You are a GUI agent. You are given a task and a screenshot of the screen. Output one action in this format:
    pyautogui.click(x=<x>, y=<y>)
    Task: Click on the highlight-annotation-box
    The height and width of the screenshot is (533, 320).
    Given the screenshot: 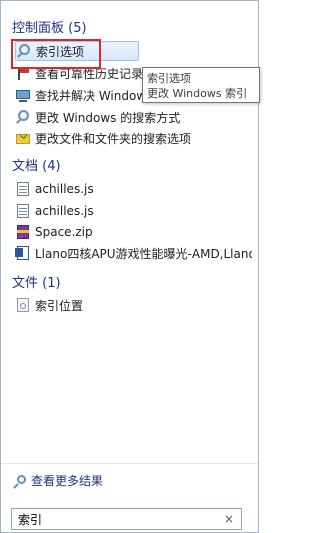 What is the action you would take?
    pyautogui.click(x=56, y=54)
    